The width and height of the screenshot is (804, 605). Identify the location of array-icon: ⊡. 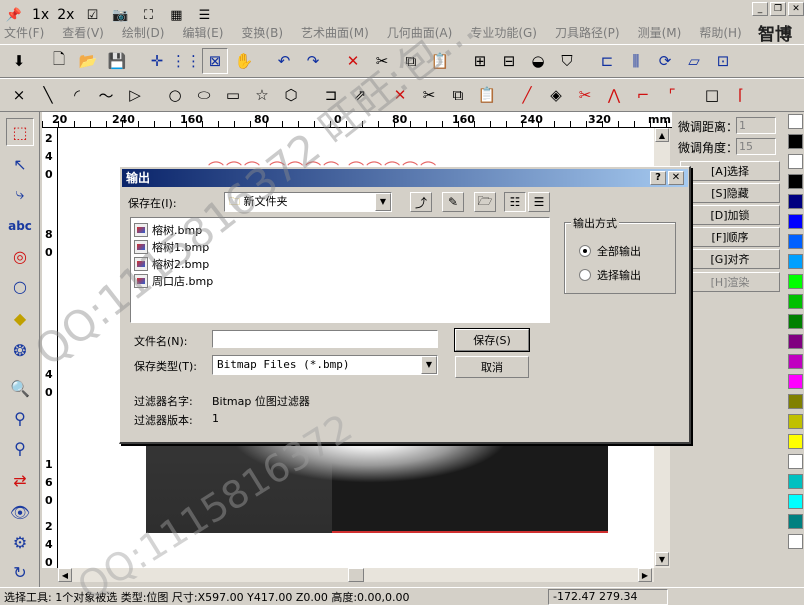
(723, 61).